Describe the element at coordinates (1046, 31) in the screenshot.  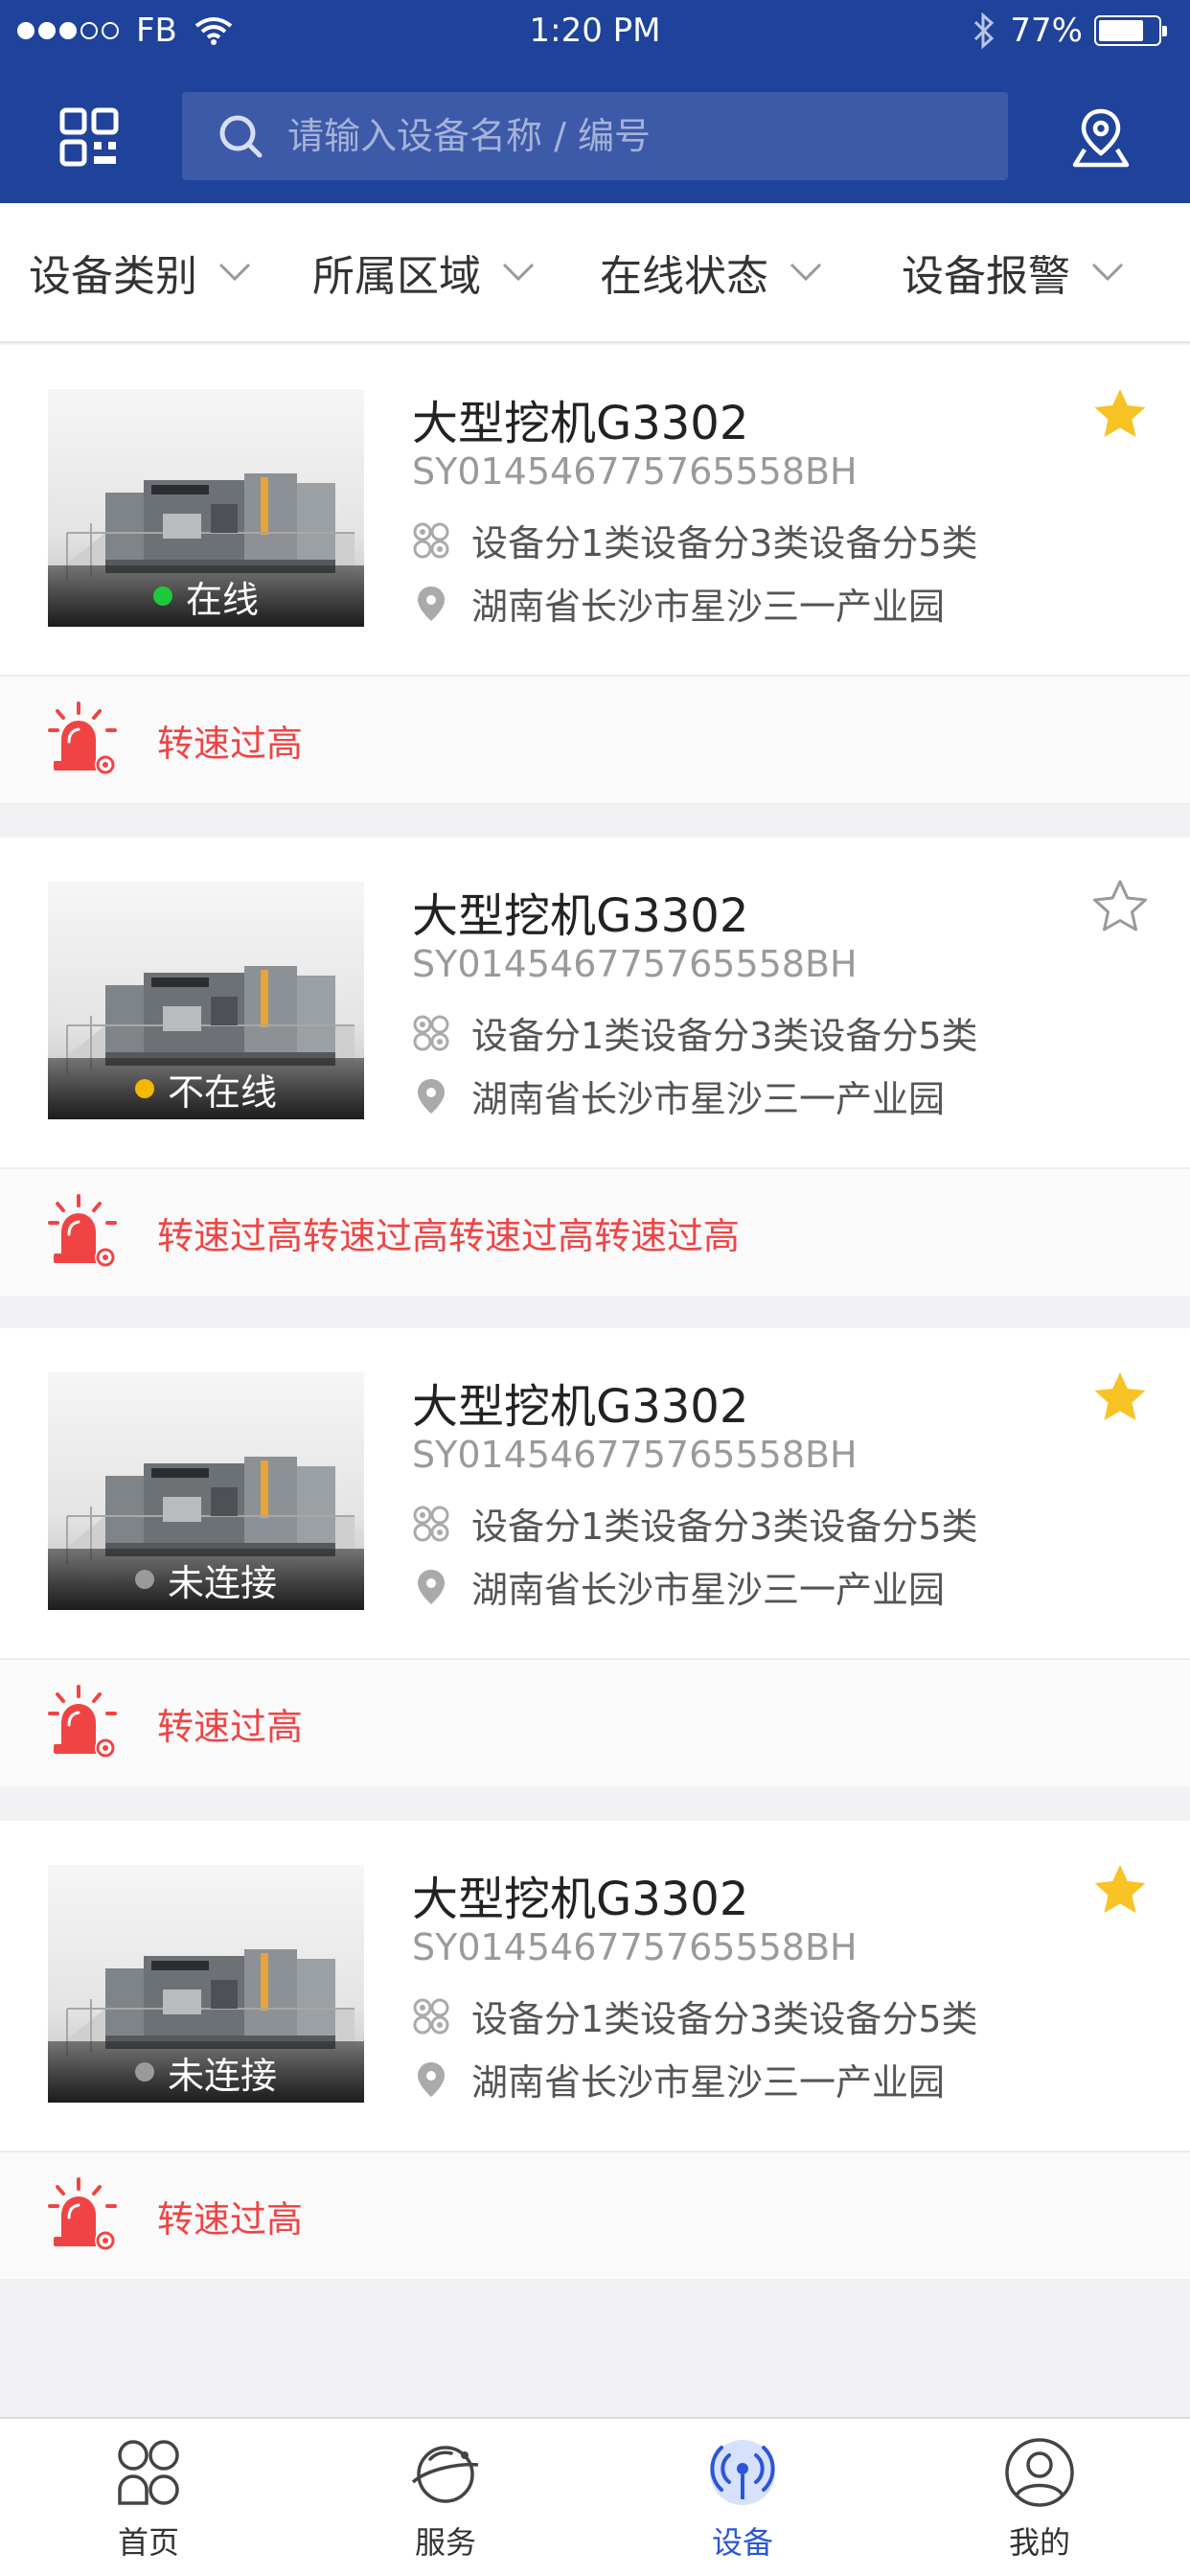
I see `battery-percent: 77%` at that location.